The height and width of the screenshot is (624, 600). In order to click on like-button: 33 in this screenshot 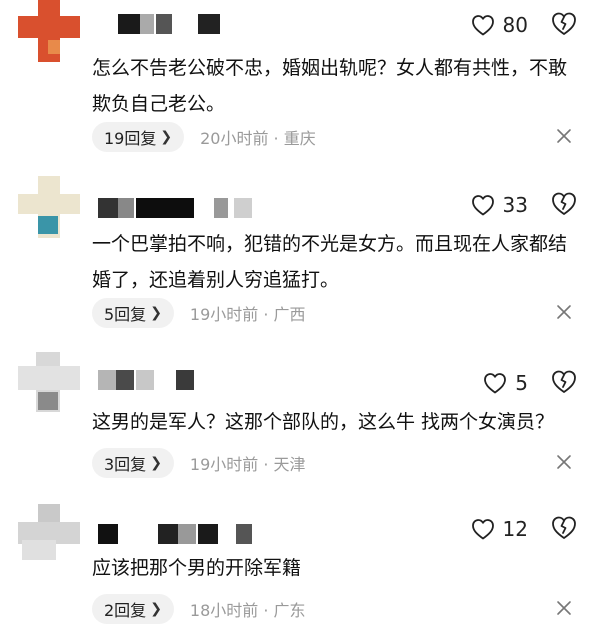, I will do `click(499, 205)`.